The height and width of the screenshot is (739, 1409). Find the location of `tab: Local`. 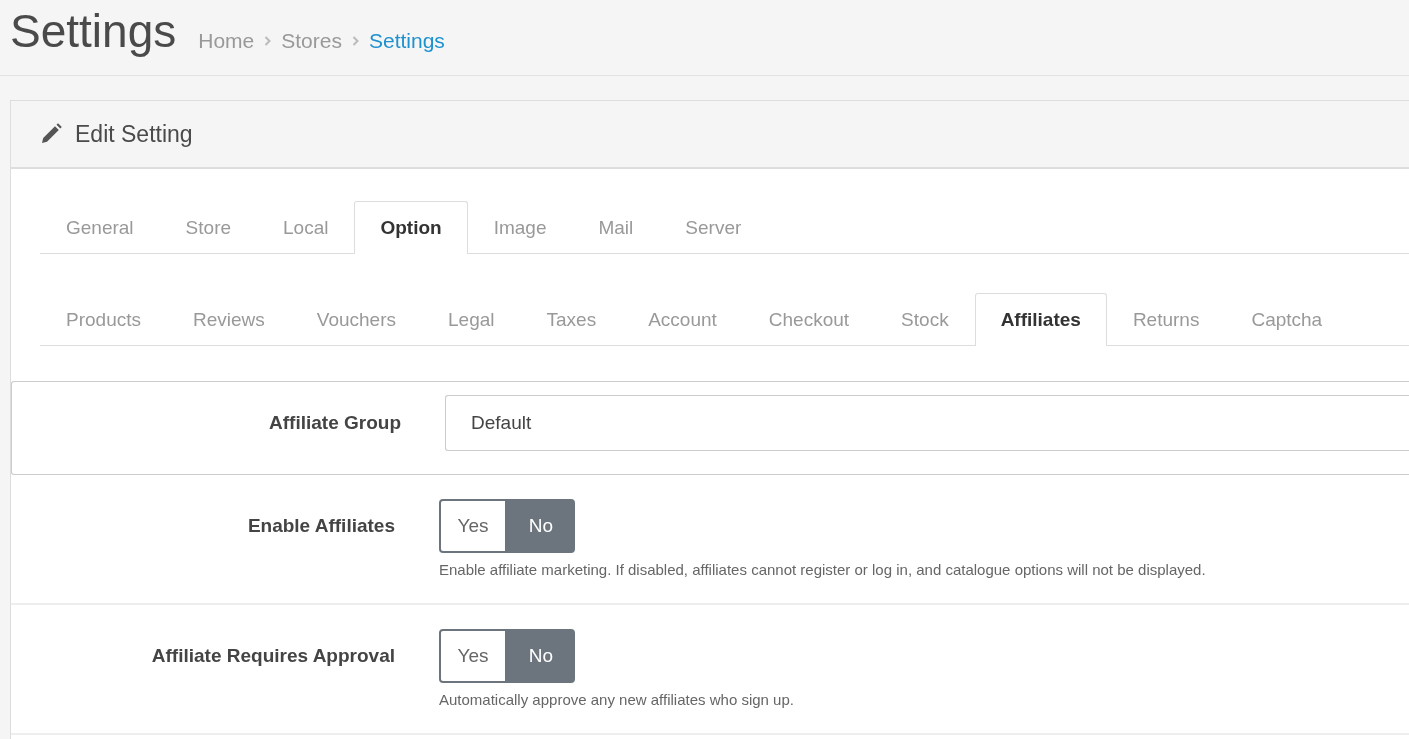

tab: Local is located at coordinates (306, 227).